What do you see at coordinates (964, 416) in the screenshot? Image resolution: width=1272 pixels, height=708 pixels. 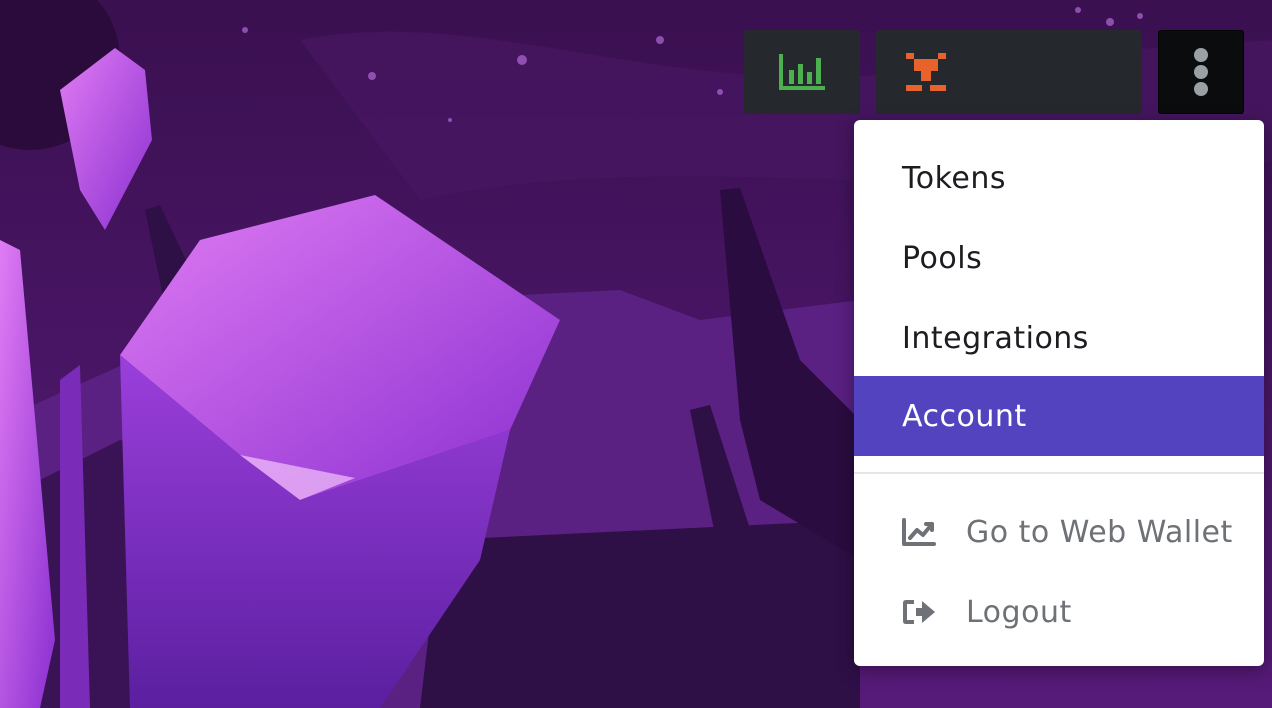 I see `menu-item-label: Account` at bounding box center [964, 416].